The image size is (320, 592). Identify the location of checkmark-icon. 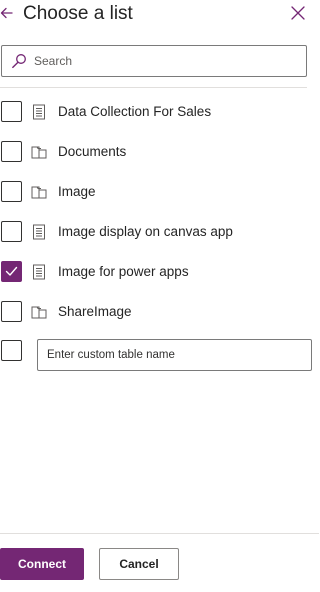
(11, 271).